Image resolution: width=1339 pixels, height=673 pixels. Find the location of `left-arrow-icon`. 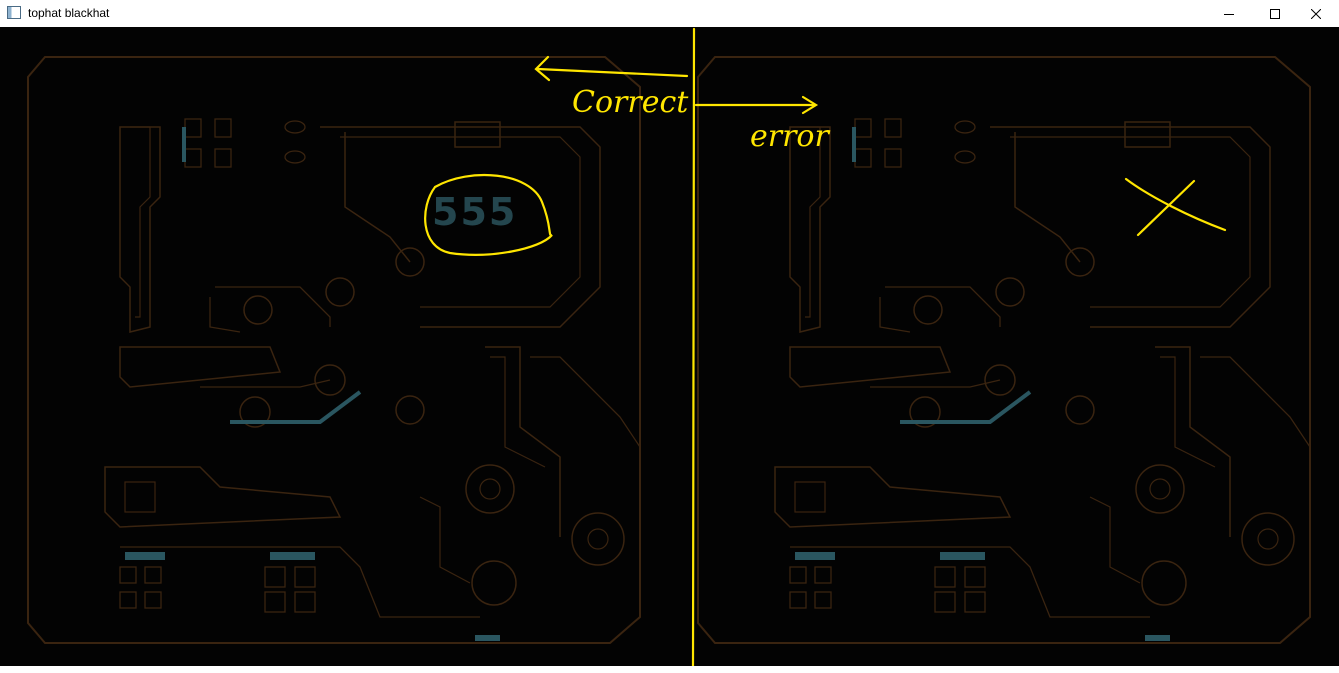

left-arrow-icon is located at coordinates (612, 72).